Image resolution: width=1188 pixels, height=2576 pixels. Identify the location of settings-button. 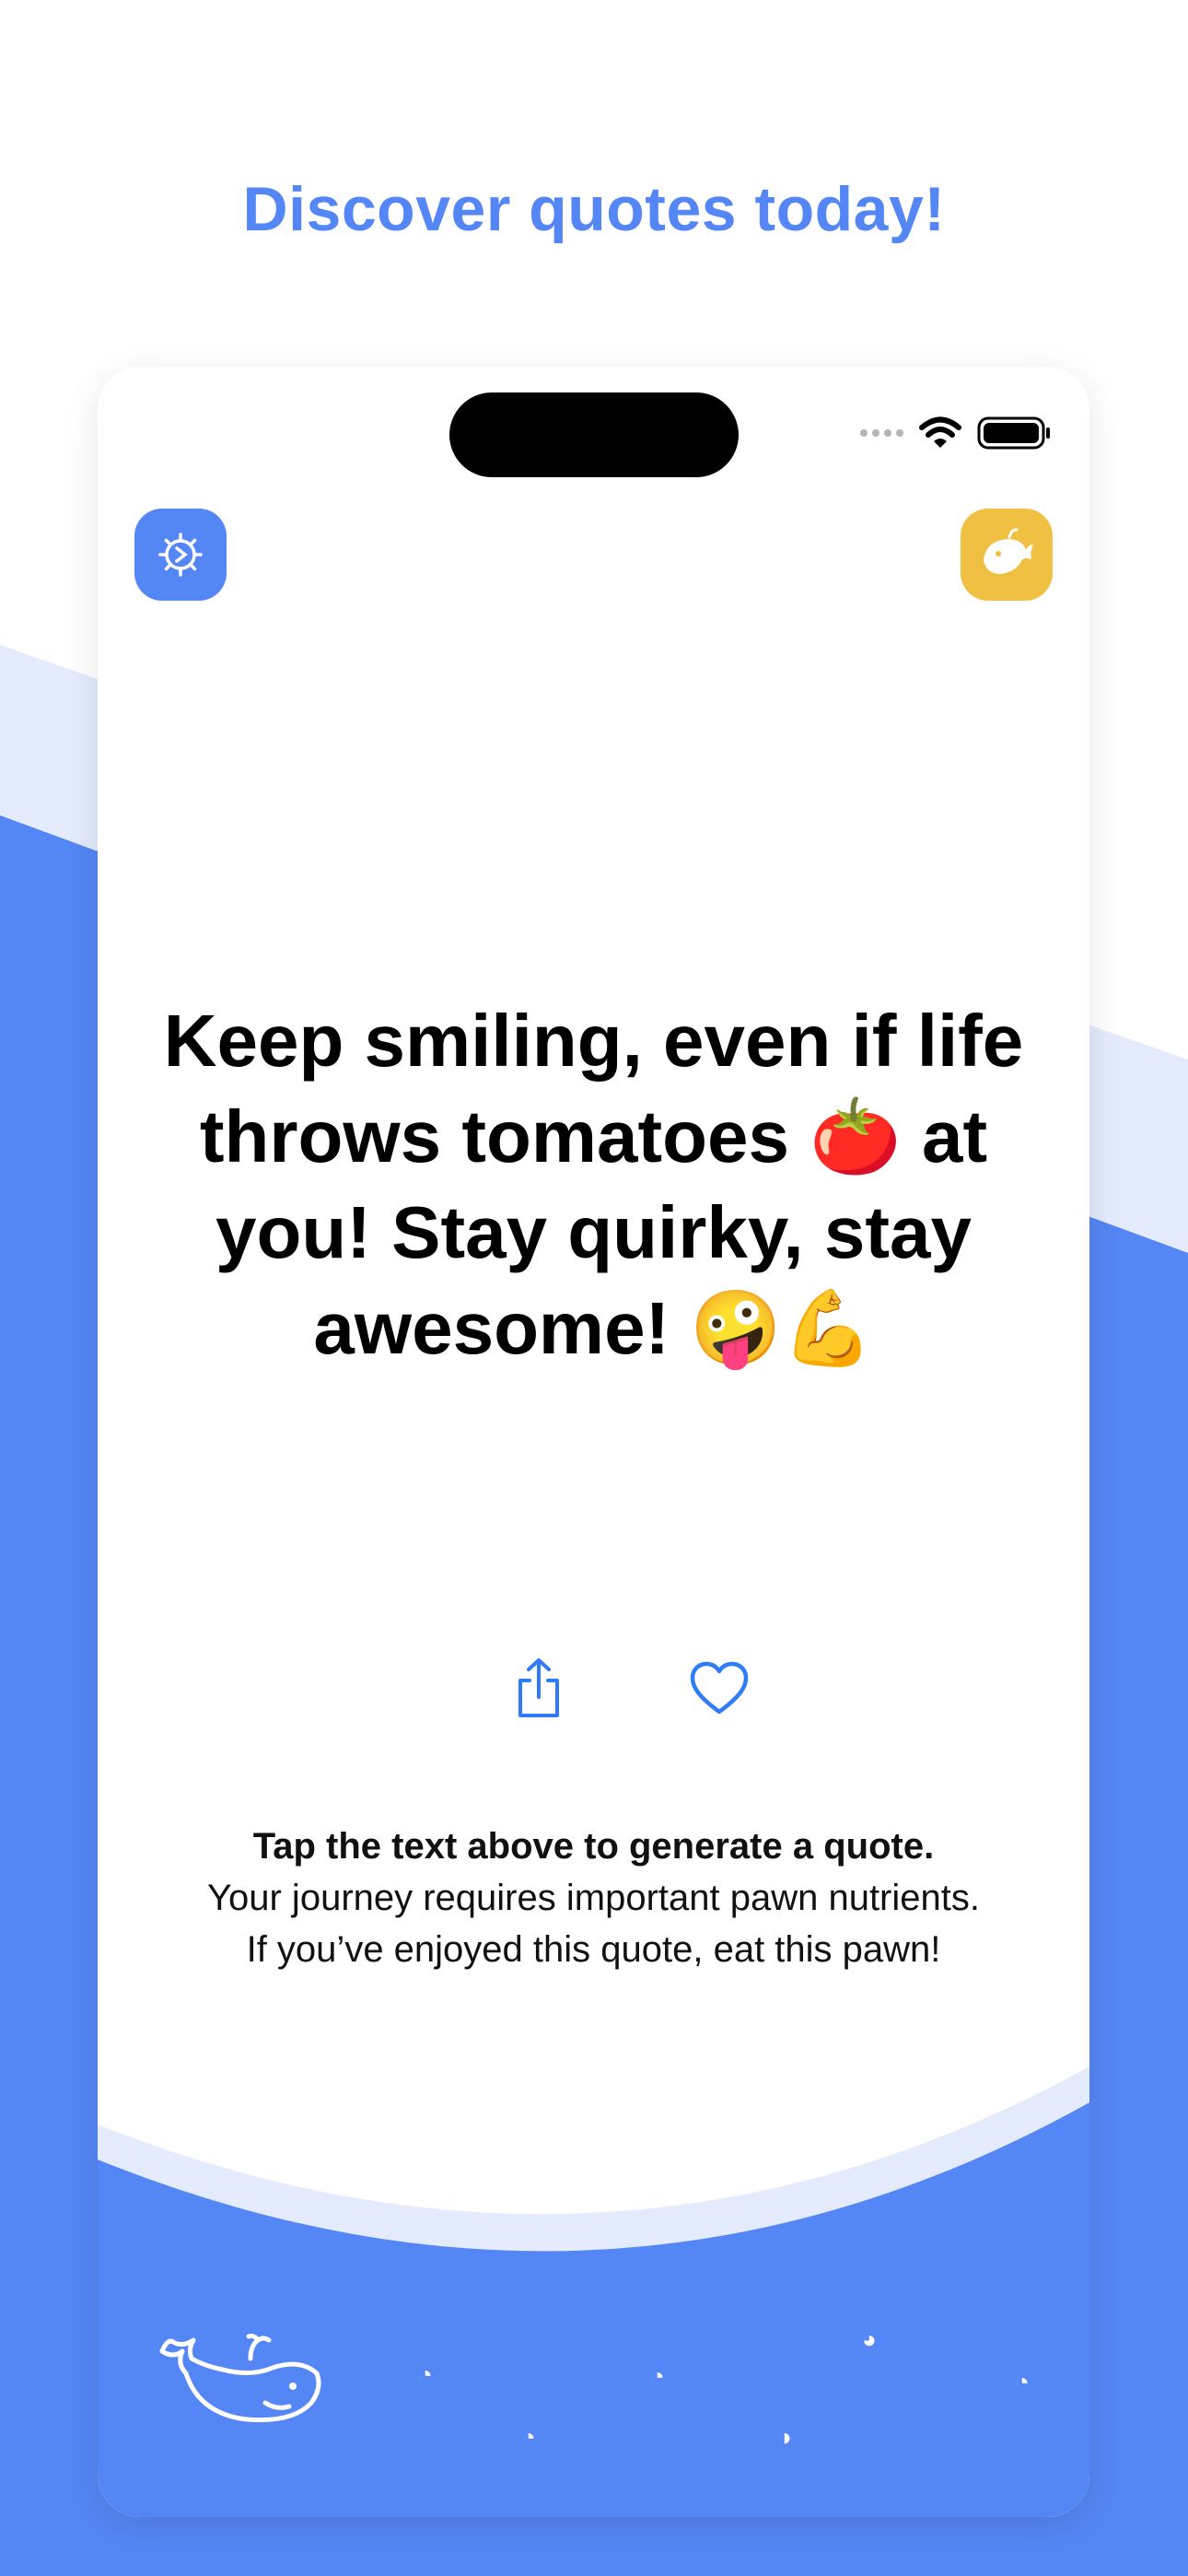
(180, 555).